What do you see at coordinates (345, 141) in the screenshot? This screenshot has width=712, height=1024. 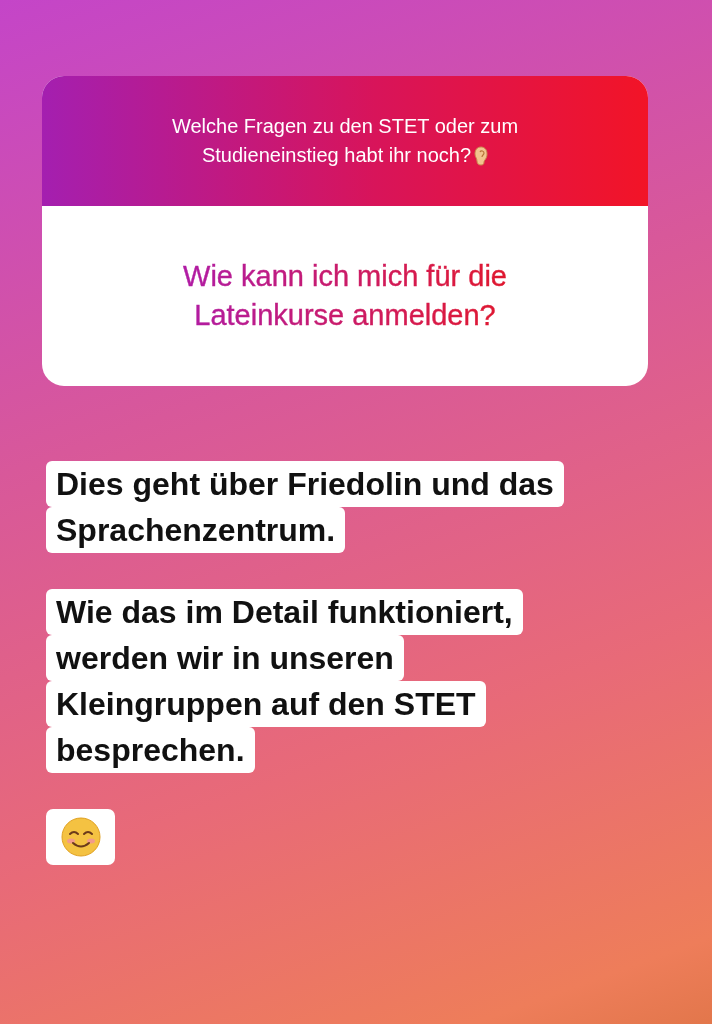 I see `question-prompt: Welche Fragen zu den STET oder zum Studieneinstieg habt ihr noch?` at bounding box center [345, 141].